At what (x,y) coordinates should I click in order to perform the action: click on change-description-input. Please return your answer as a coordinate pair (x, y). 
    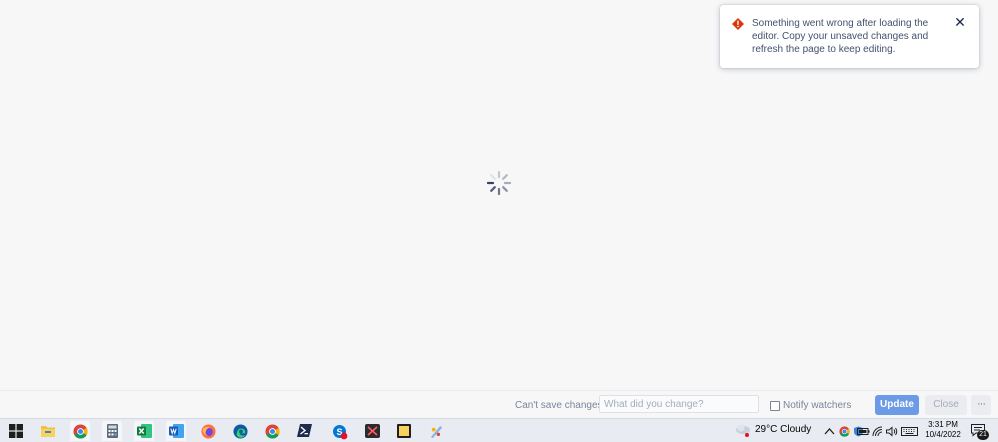
    Looking at the image, I should click on (679, 404).